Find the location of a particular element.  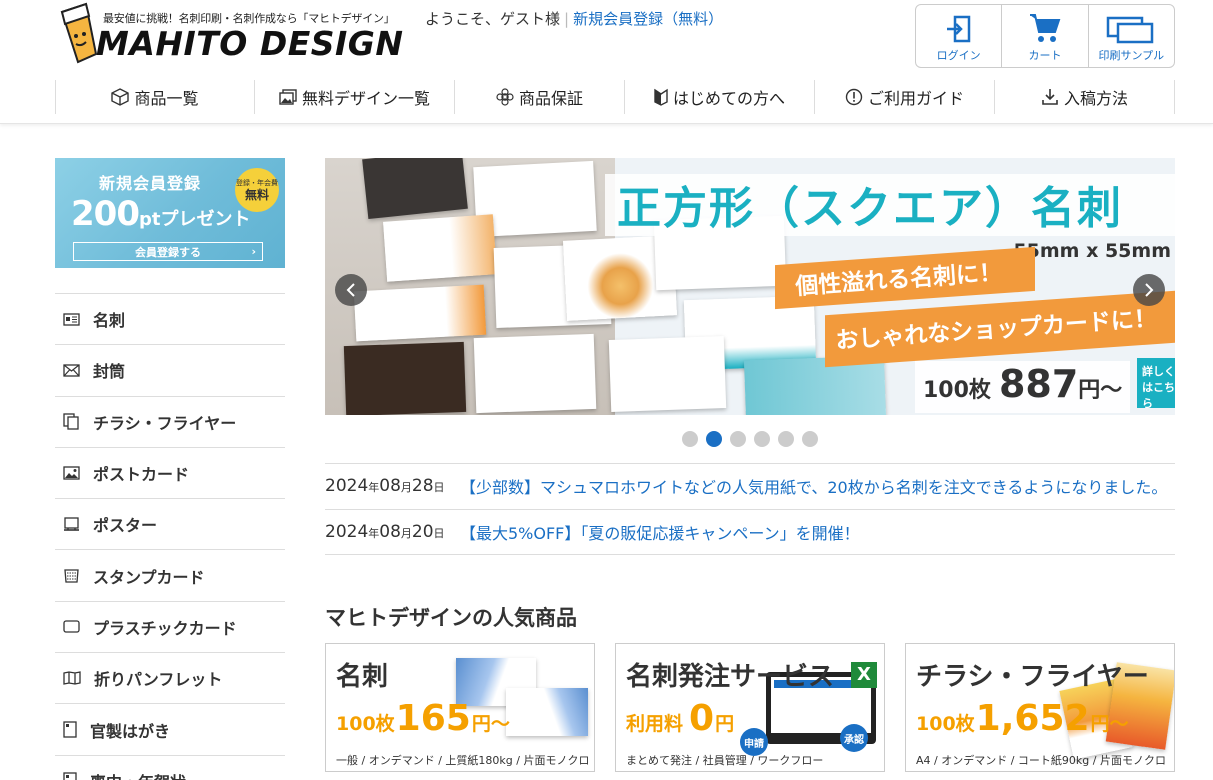

nav-label: ご利用ガイド is located at coordinates (915, 98).